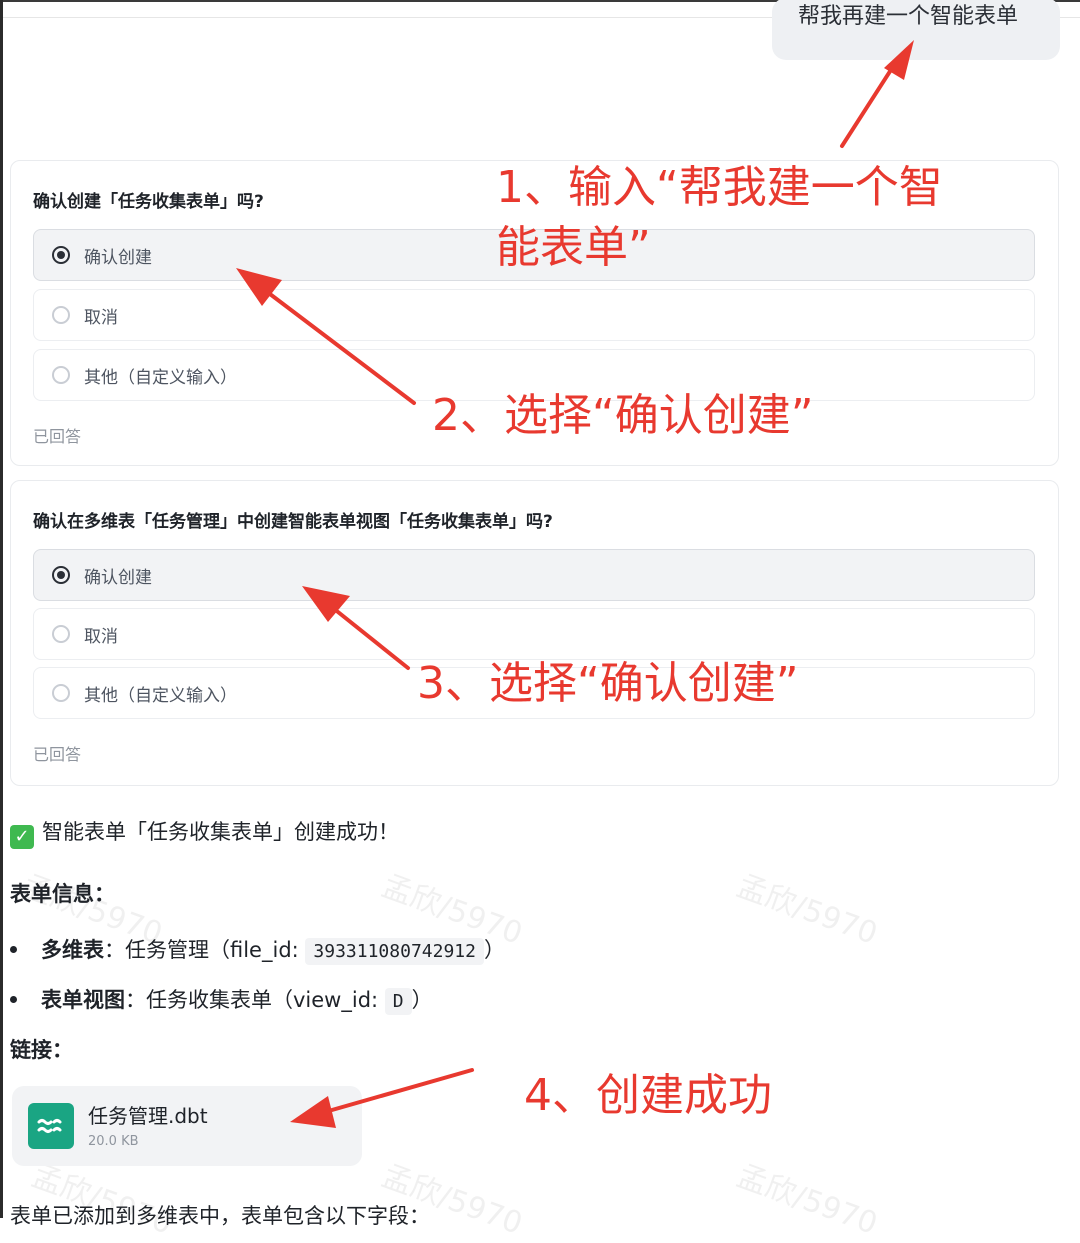  I want to click on arrow-step4-head, so click(313, 1112).